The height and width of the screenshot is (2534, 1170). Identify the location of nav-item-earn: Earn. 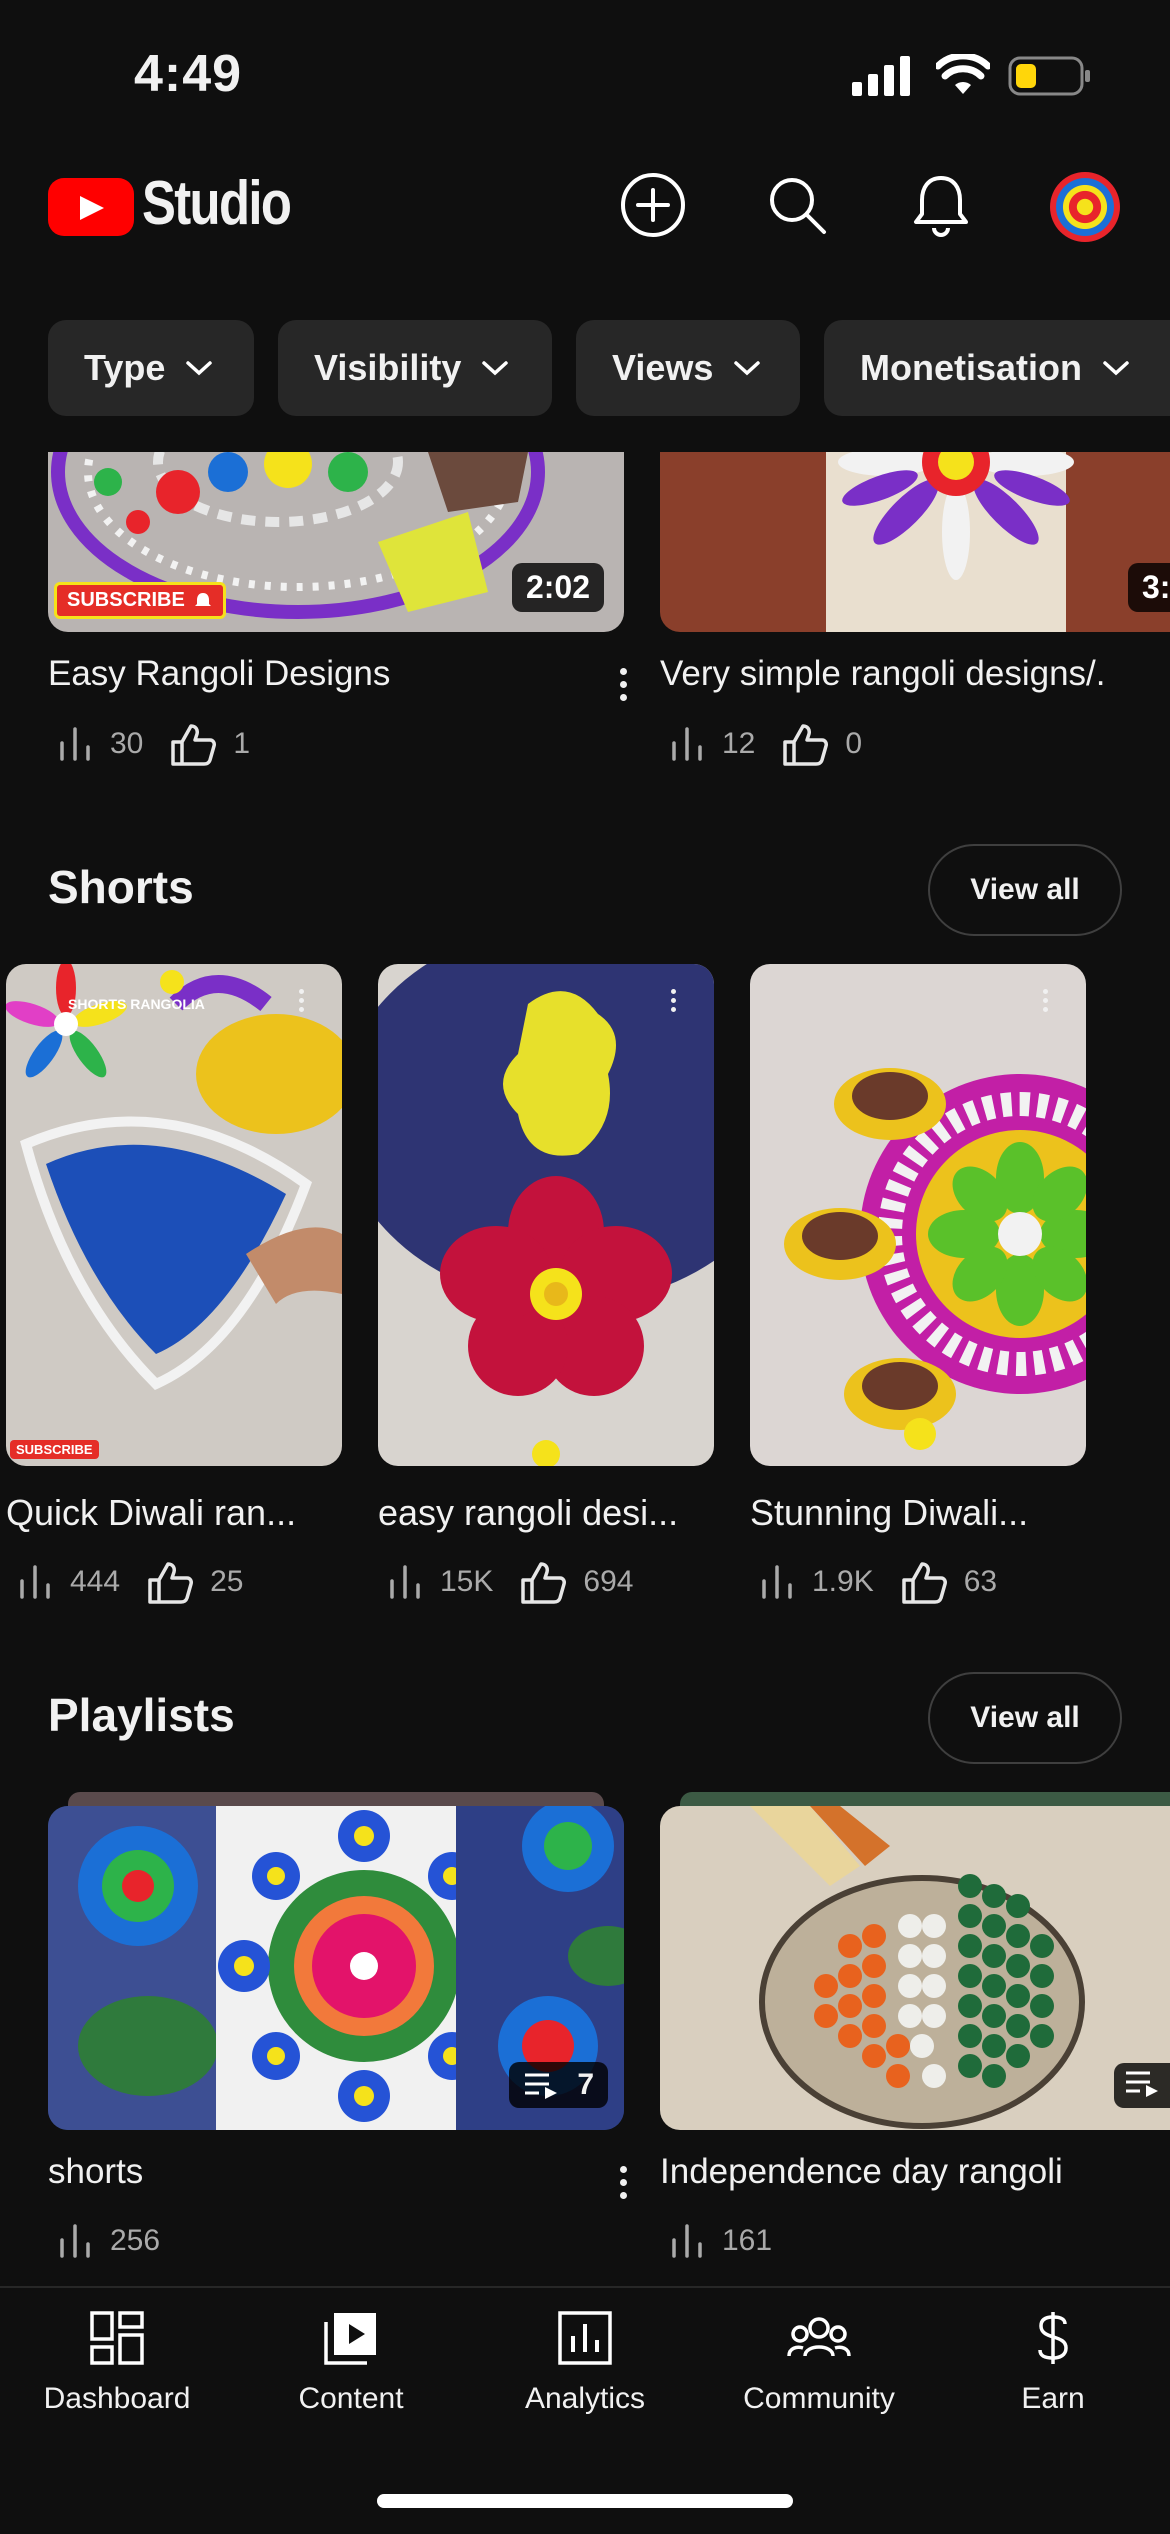
(1053, 2363).